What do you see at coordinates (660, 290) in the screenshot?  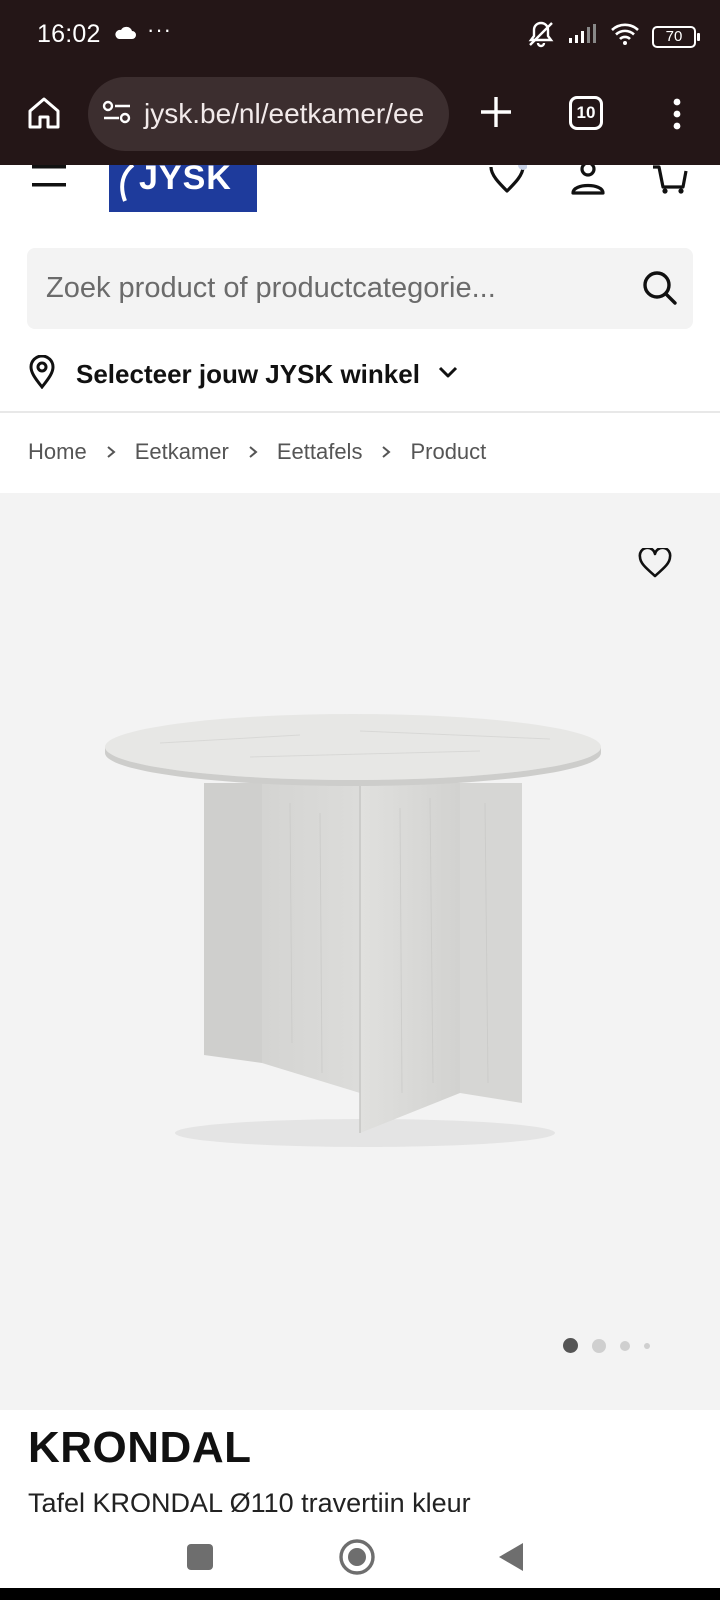 I see `search-icon` at bounding box center [660, 290].